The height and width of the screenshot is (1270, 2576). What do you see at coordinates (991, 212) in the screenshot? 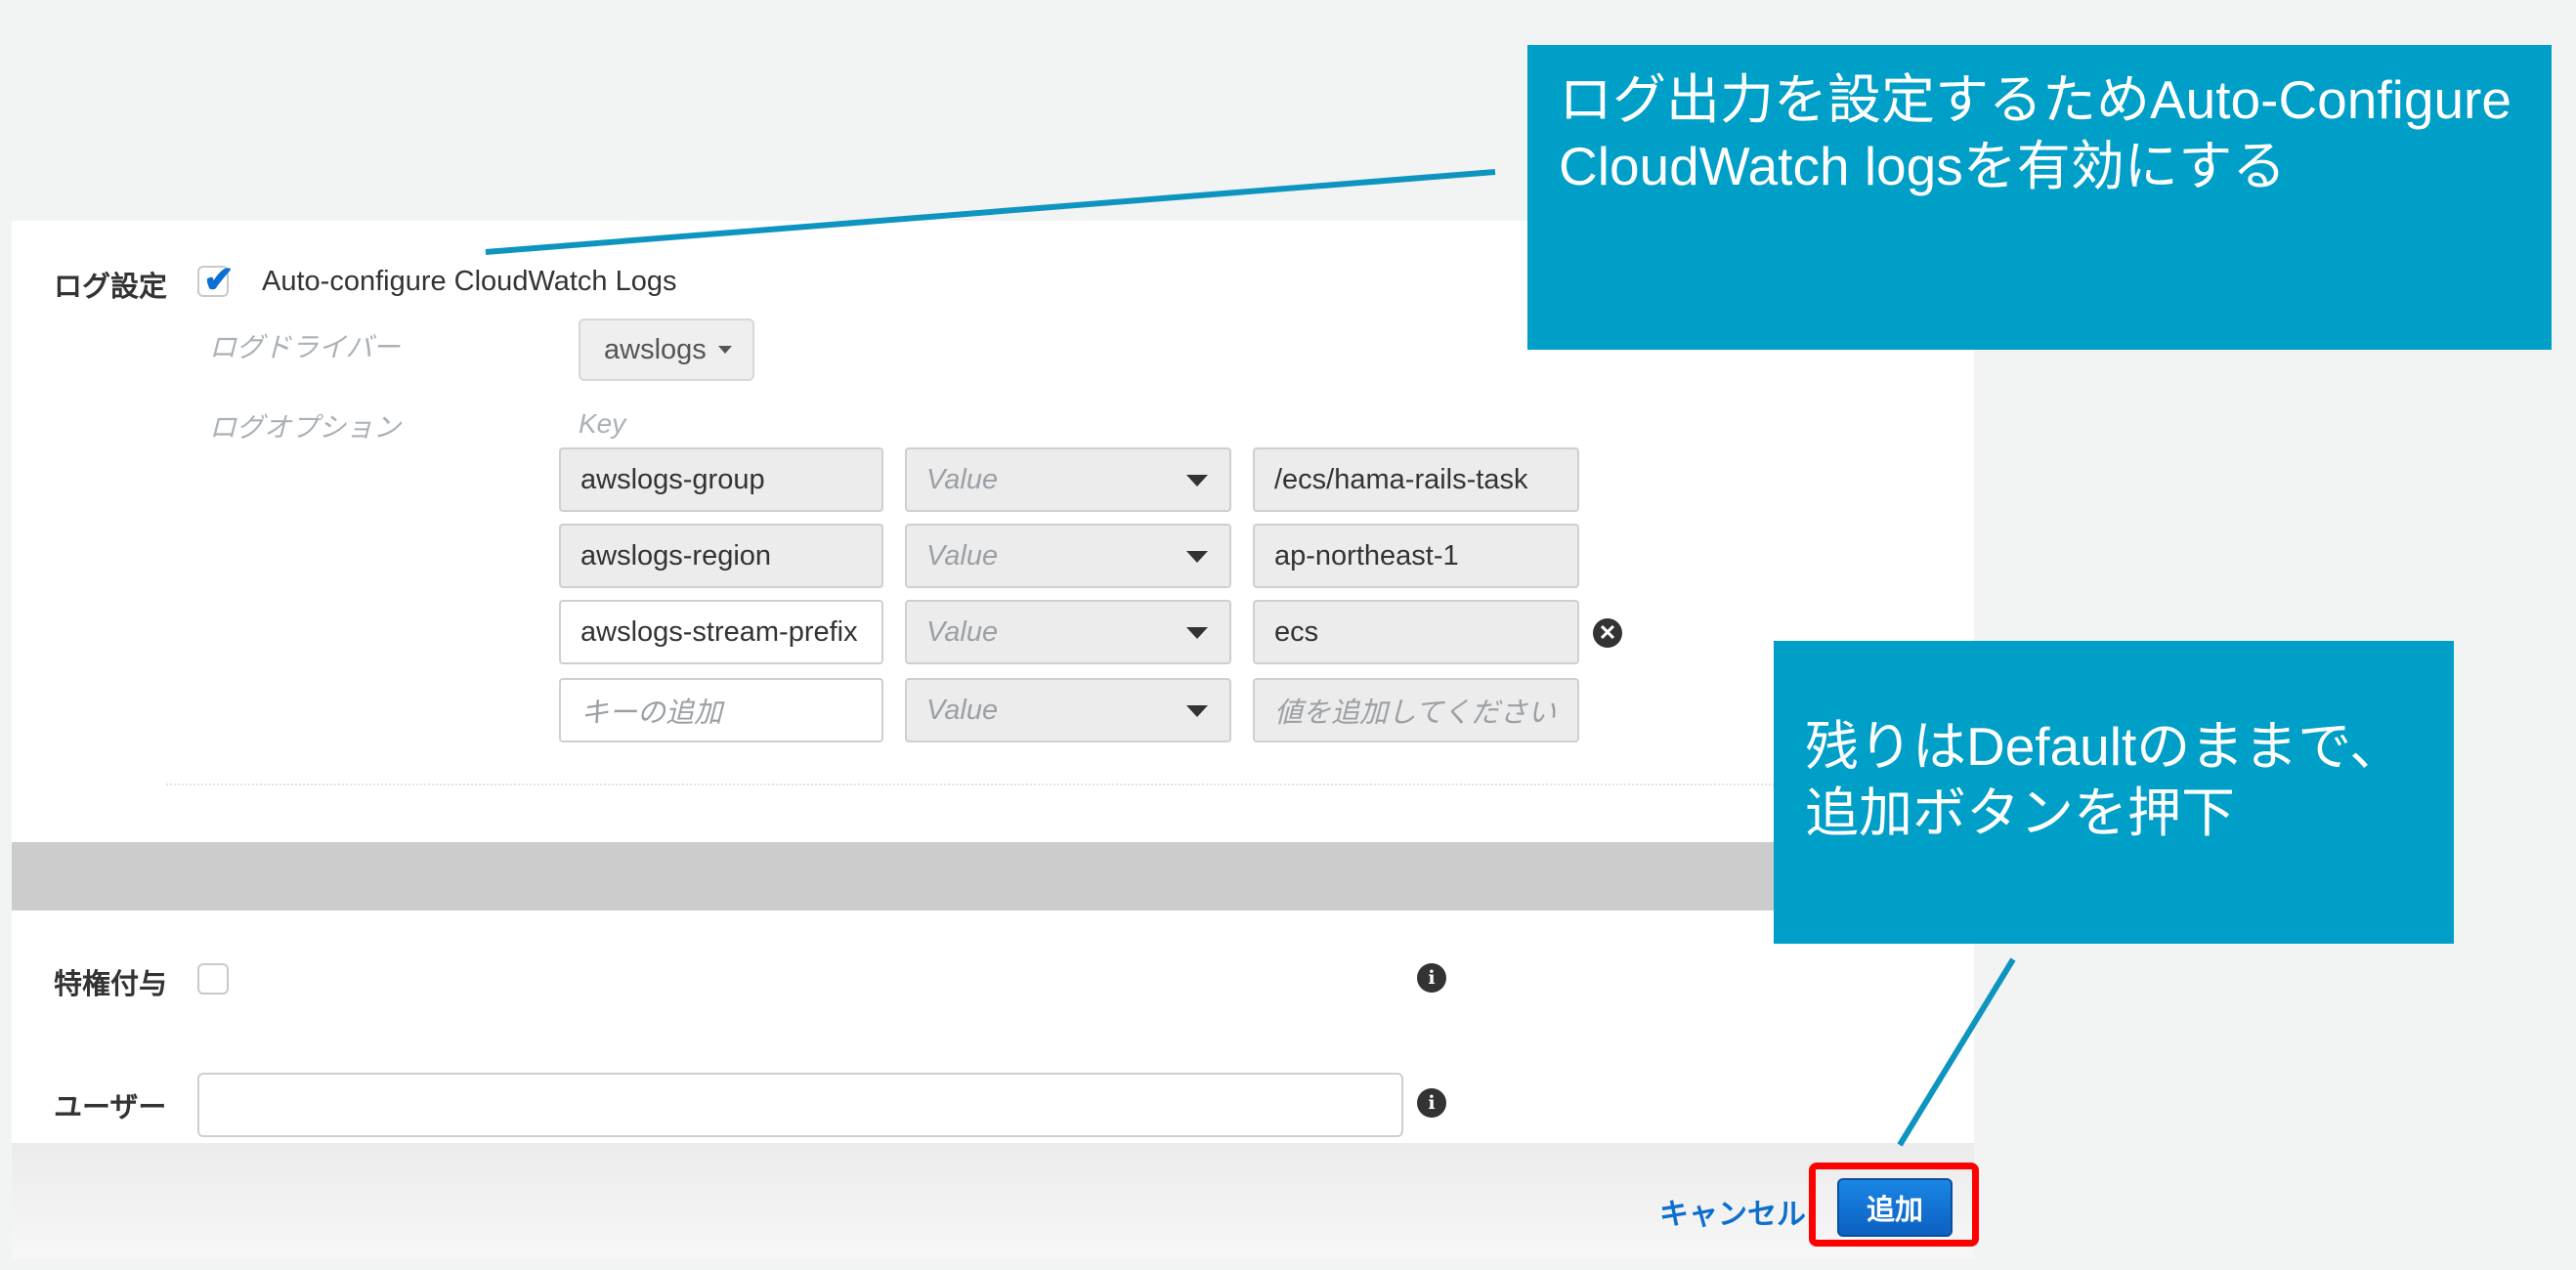
I see `annotation-line-top` at bounding box center [991, 212].